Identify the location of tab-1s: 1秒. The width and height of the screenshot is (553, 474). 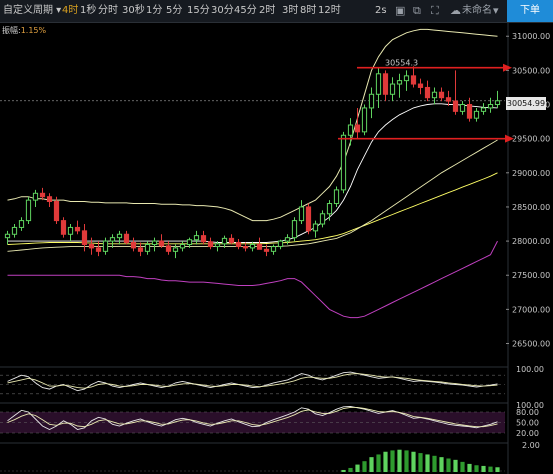
(88, 11).